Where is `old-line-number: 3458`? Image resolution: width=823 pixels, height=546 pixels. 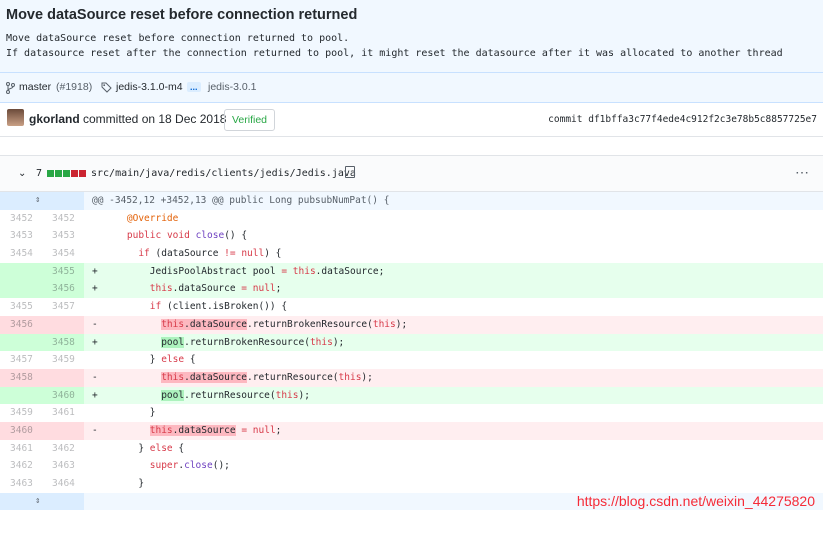 old-line-number: 3458 is located at coordinates (21, 377).